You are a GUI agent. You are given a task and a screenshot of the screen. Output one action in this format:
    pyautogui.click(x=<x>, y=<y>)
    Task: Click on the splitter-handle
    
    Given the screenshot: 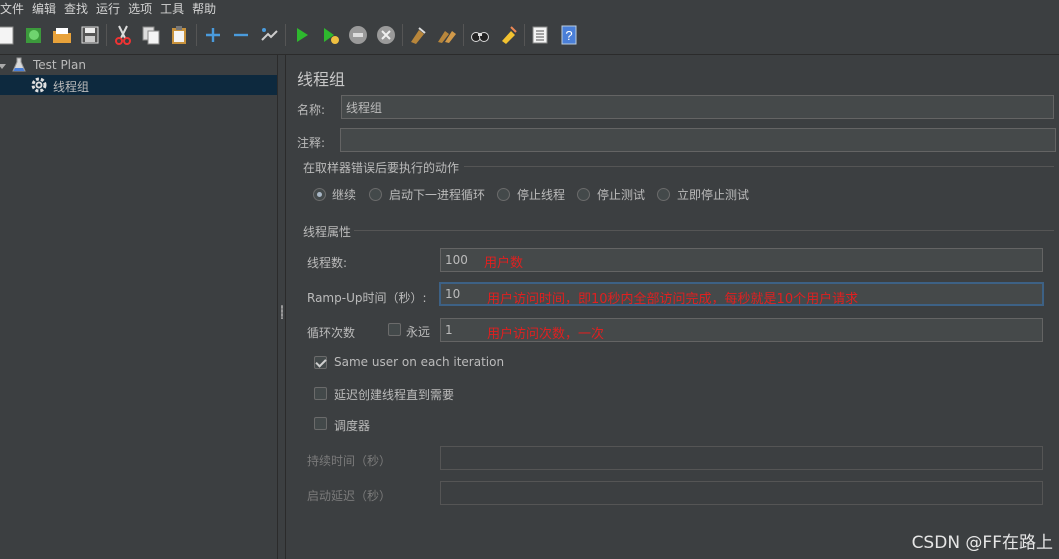 What is the action you would take?
    pyautogui.click(x=281, y=307)
    